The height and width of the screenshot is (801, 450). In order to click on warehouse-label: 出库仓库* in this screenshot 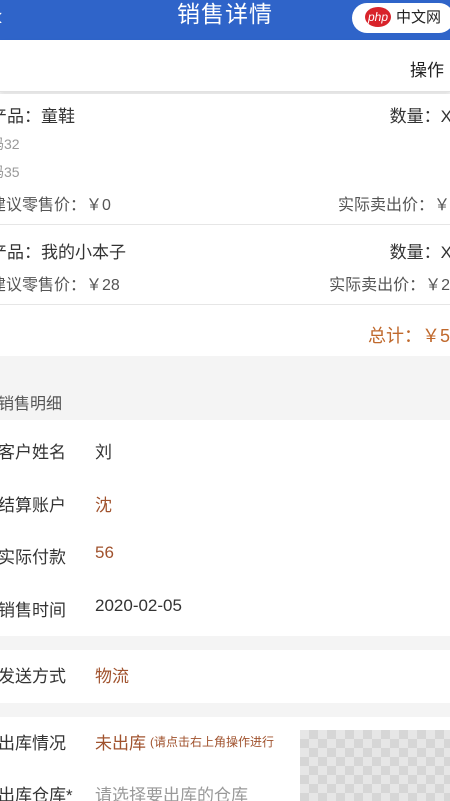, I will do `click(36, 793)`.